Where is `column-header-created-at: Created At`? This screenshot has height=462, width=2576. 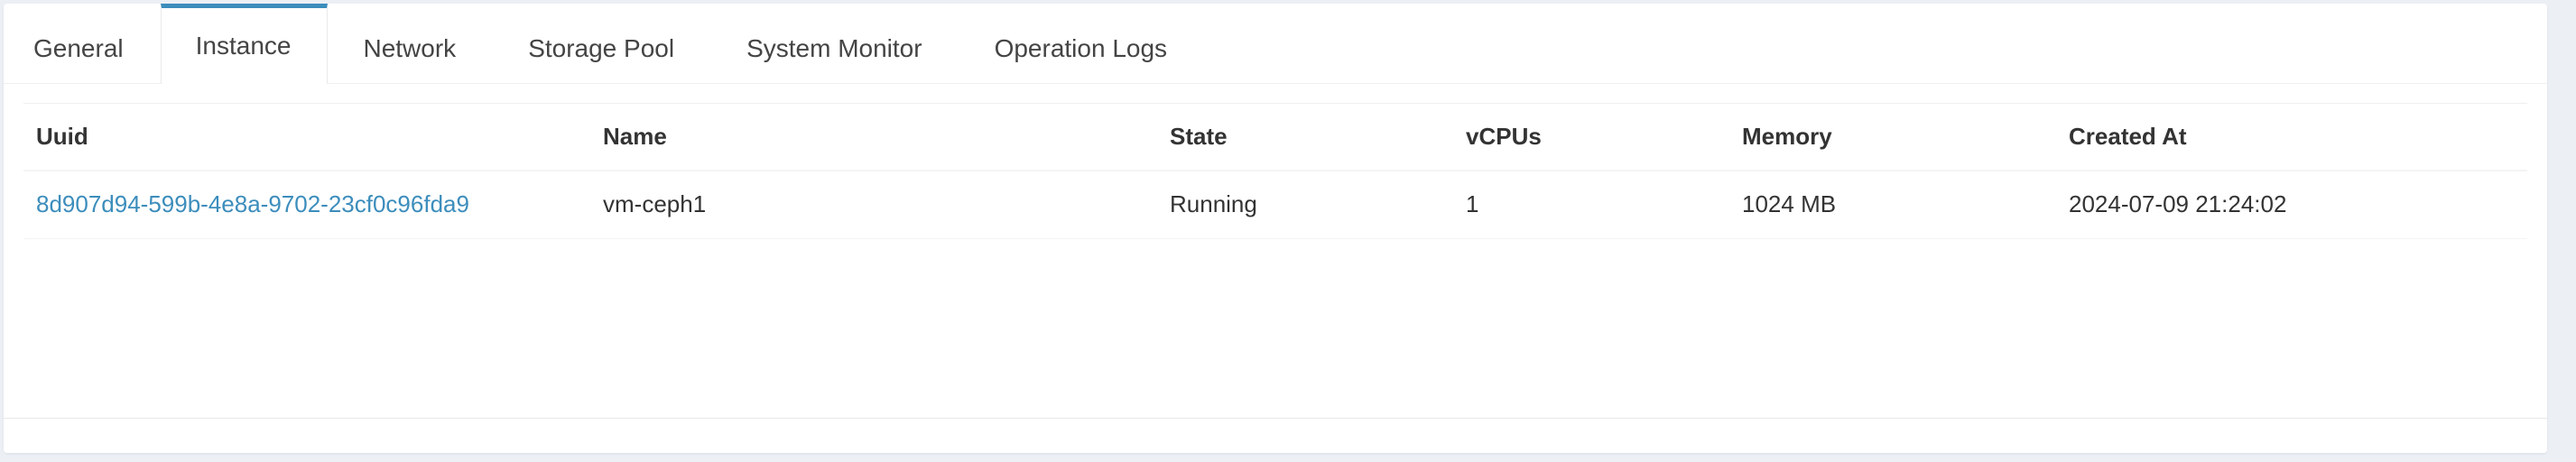
column-header-created-at: Created At is located at coordinates (2128, 136).